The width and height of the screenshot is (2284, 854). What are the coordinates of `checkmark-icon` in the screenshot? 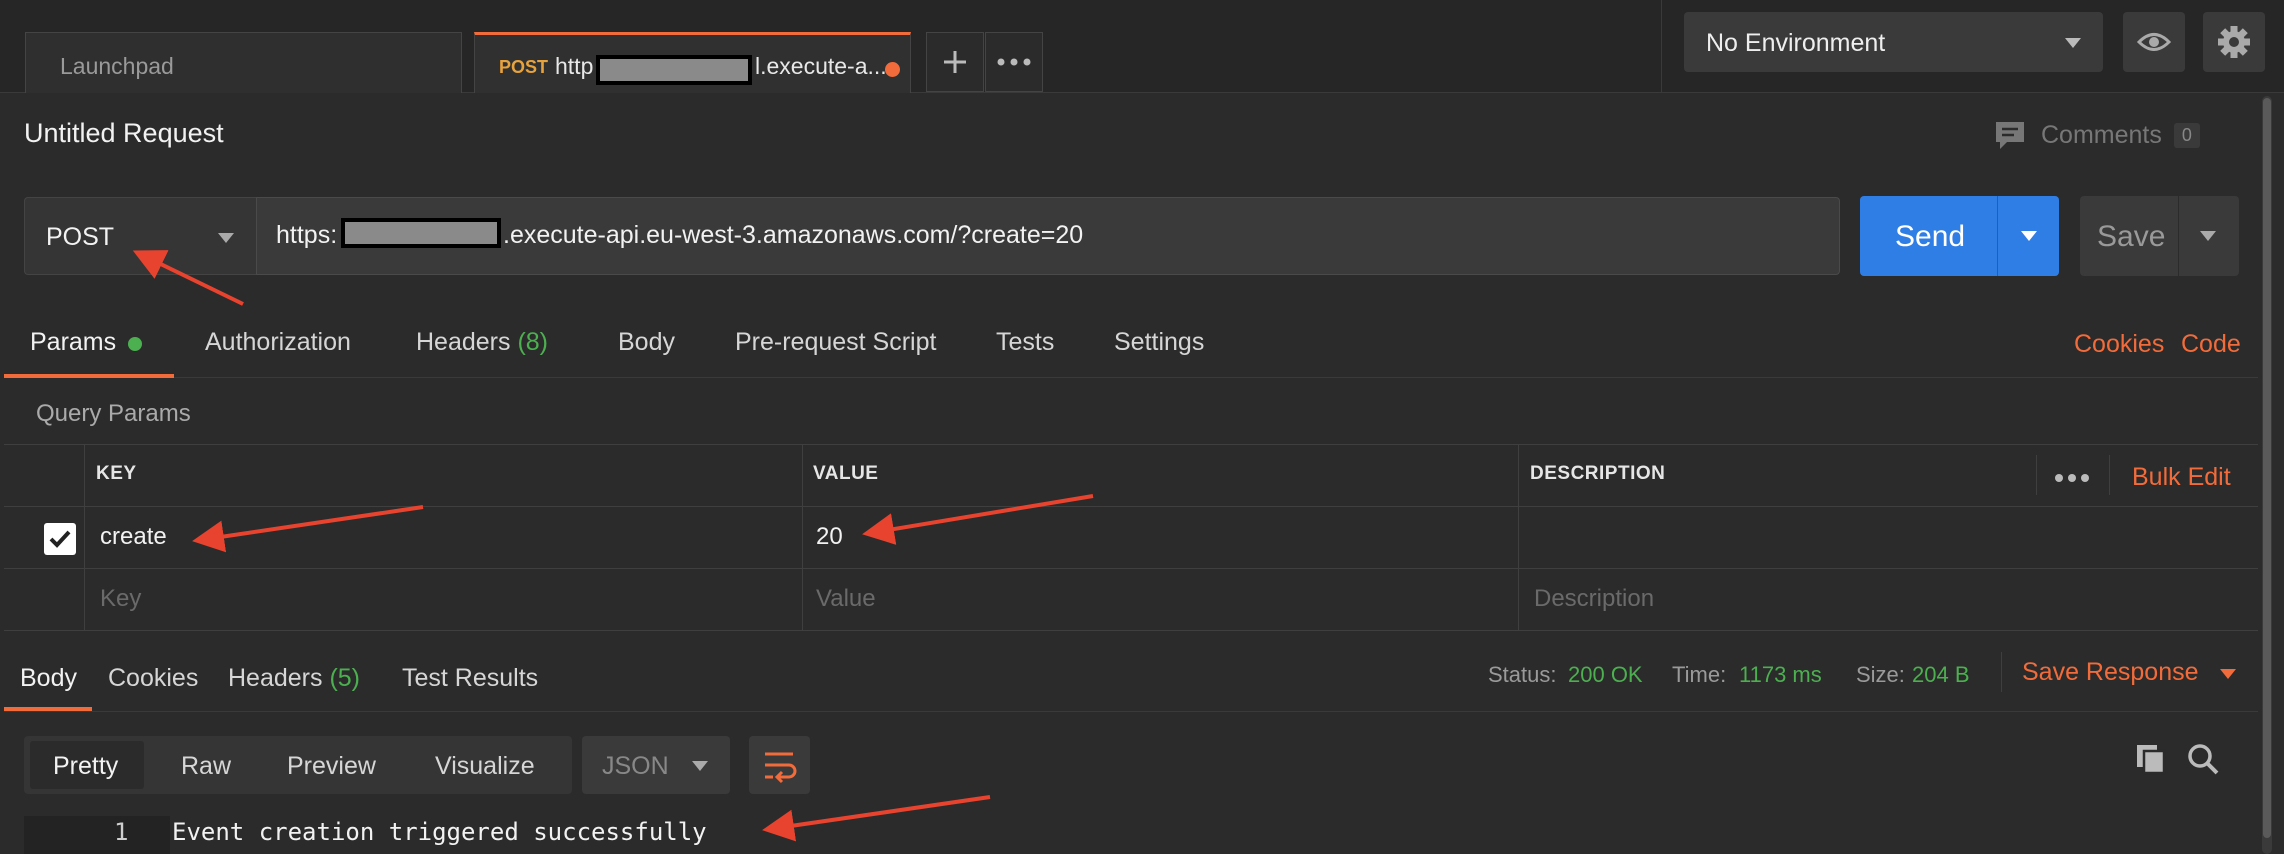 It's located at (60, 539).